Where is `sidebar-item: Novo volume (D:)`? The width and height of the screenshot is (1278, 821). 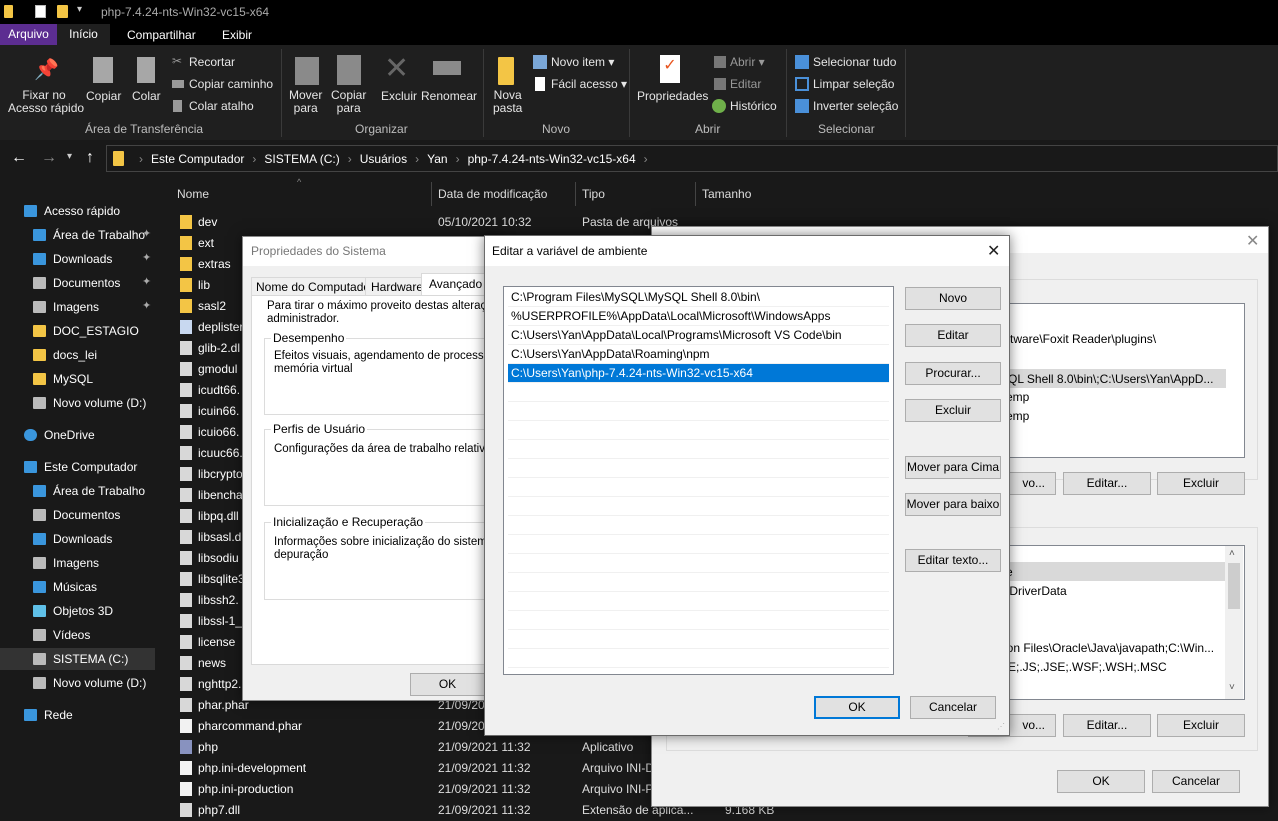 sidebar-item: Novo volume (D:) is located at coordinates (77, 683).